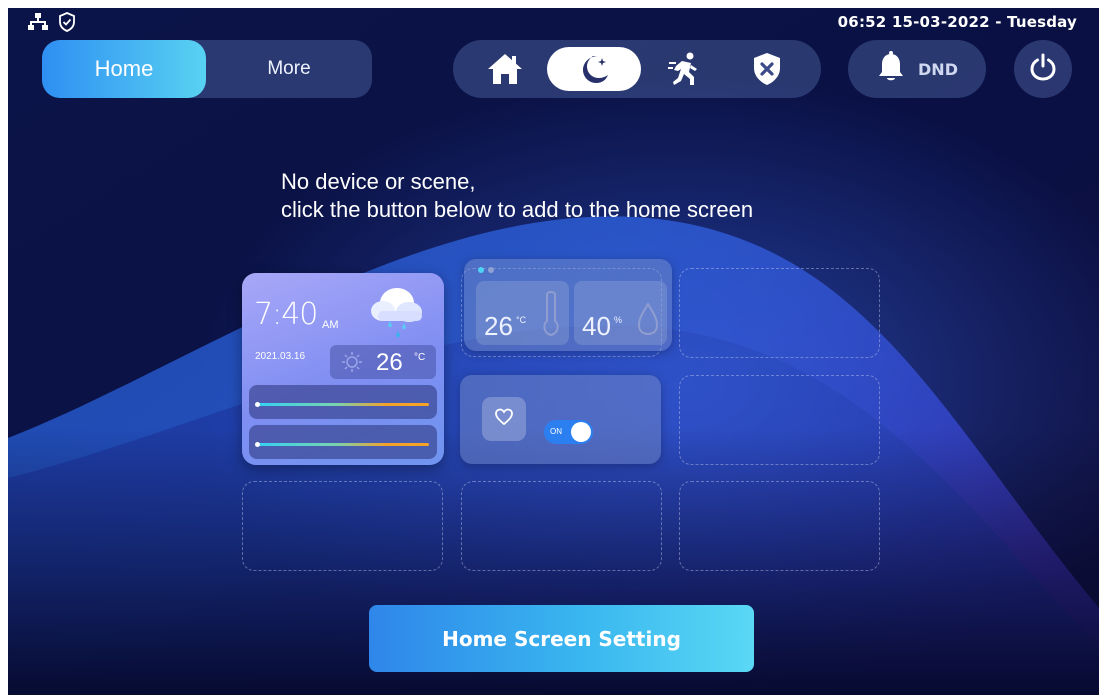 Image resolution: width=1107 pixels, height=695 pixels. I want to click on arming-mode-bar, so click(637, 69).